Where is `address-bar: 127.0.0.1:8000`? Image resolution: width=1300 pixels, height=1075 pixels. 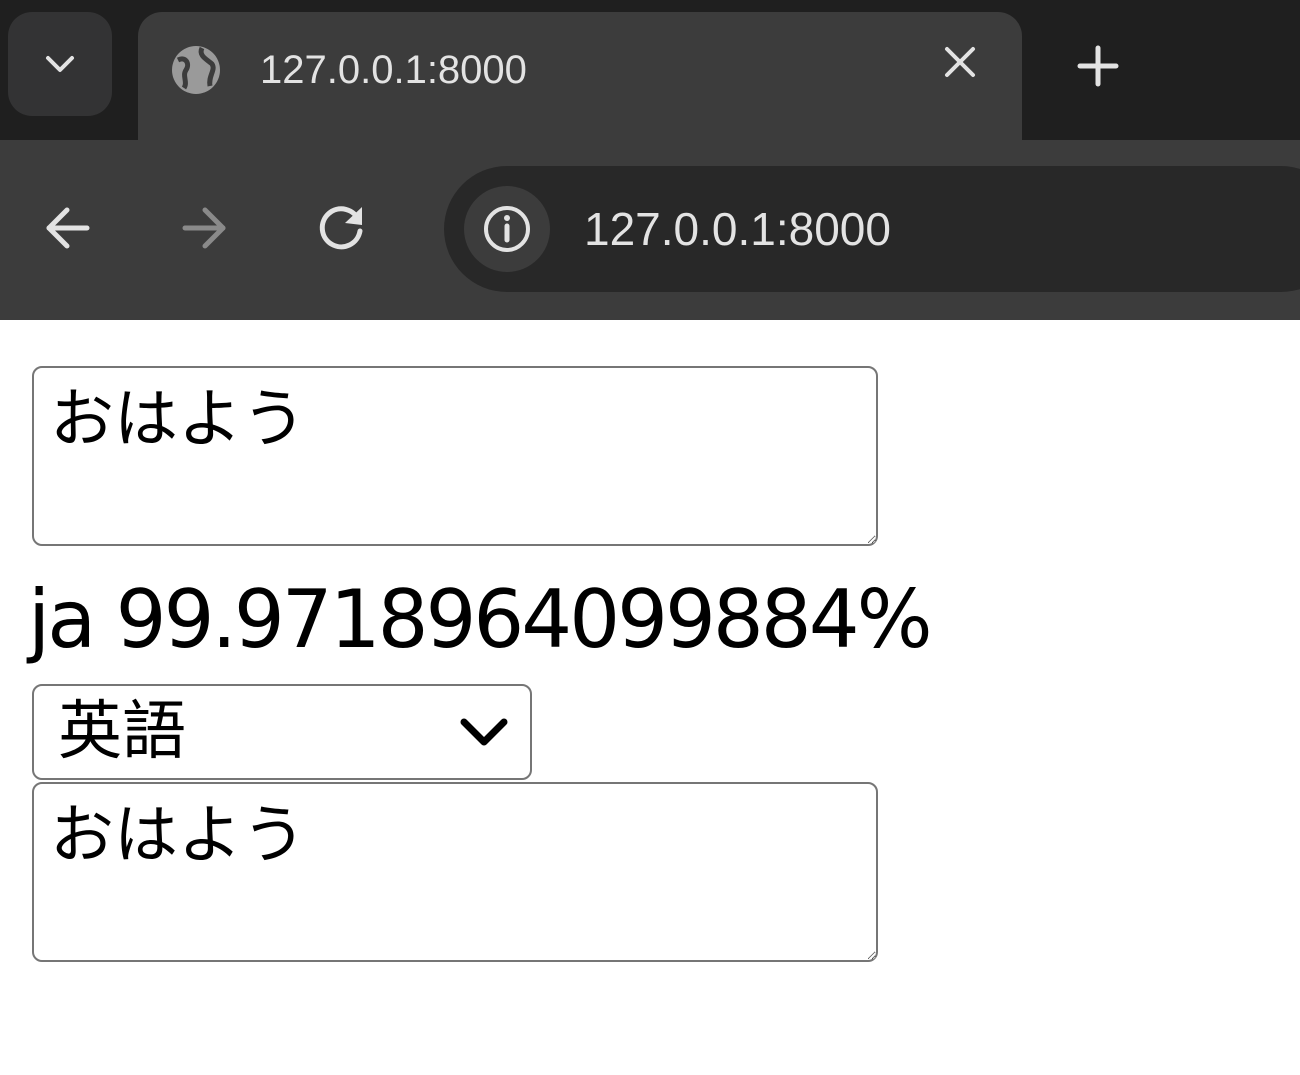 address-bar: 127.0.0.1:8000 is located at coordinates (872, 229).